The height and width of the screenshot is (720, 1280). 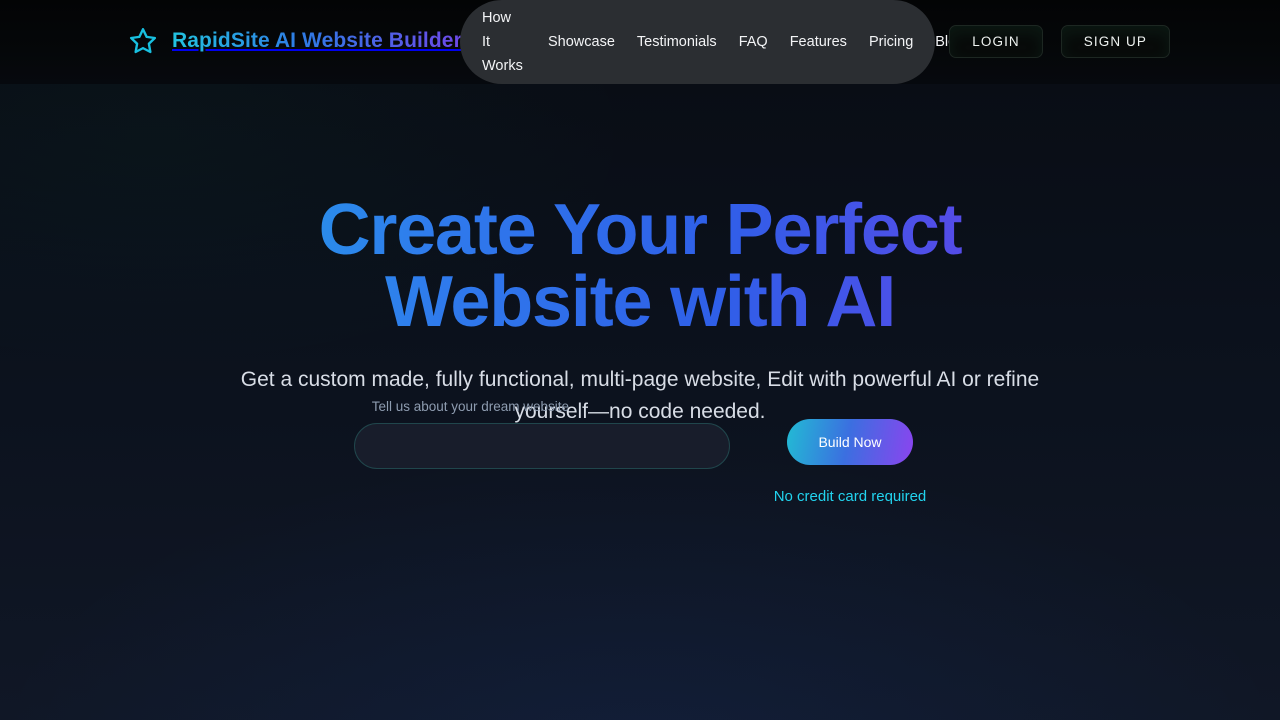 I want to click on signup-button: SIGN UP, so click(x=1115, y=41).